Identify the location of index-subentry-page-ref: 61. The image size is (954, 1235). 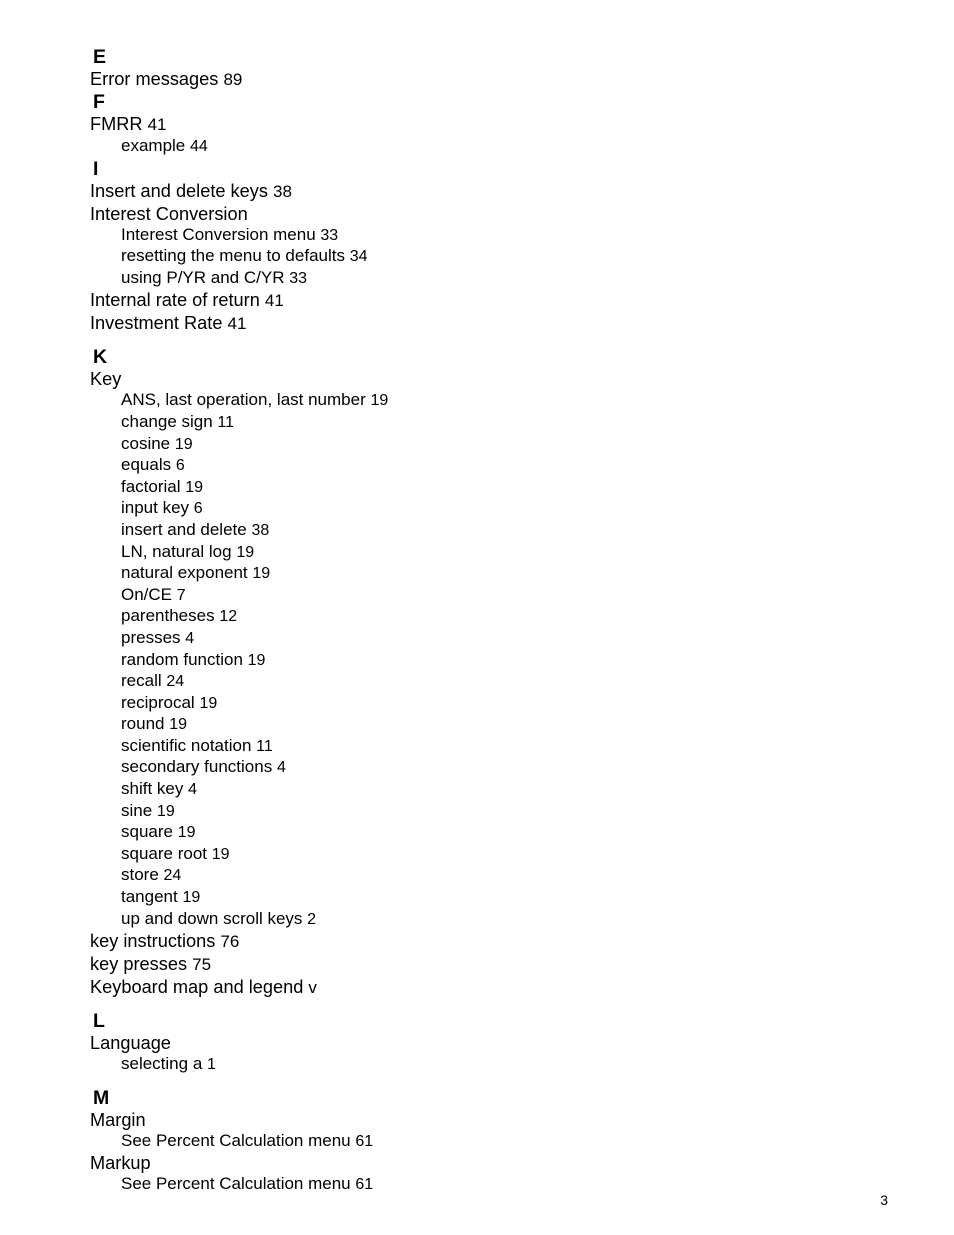
(364, 1185).